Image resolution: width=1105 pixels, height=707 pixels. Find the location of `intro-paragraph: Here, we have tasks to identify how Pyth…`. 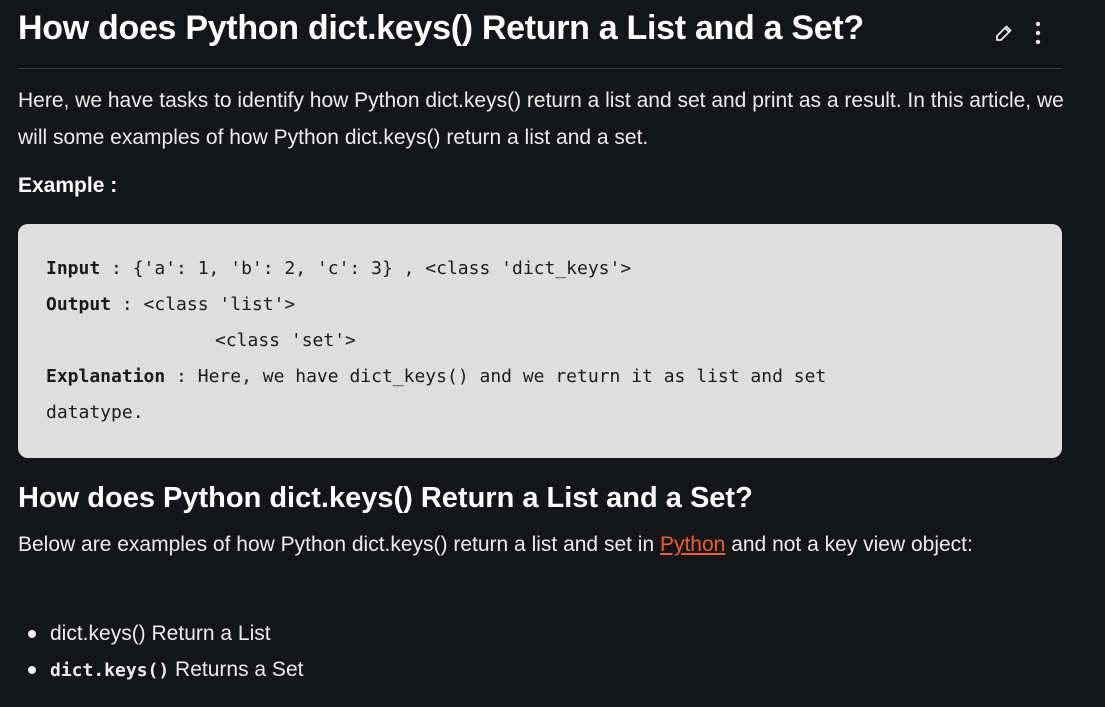

intro-paragraph: Here, we have tasks to identify how Pyth… is located at coordinates (541, 119).